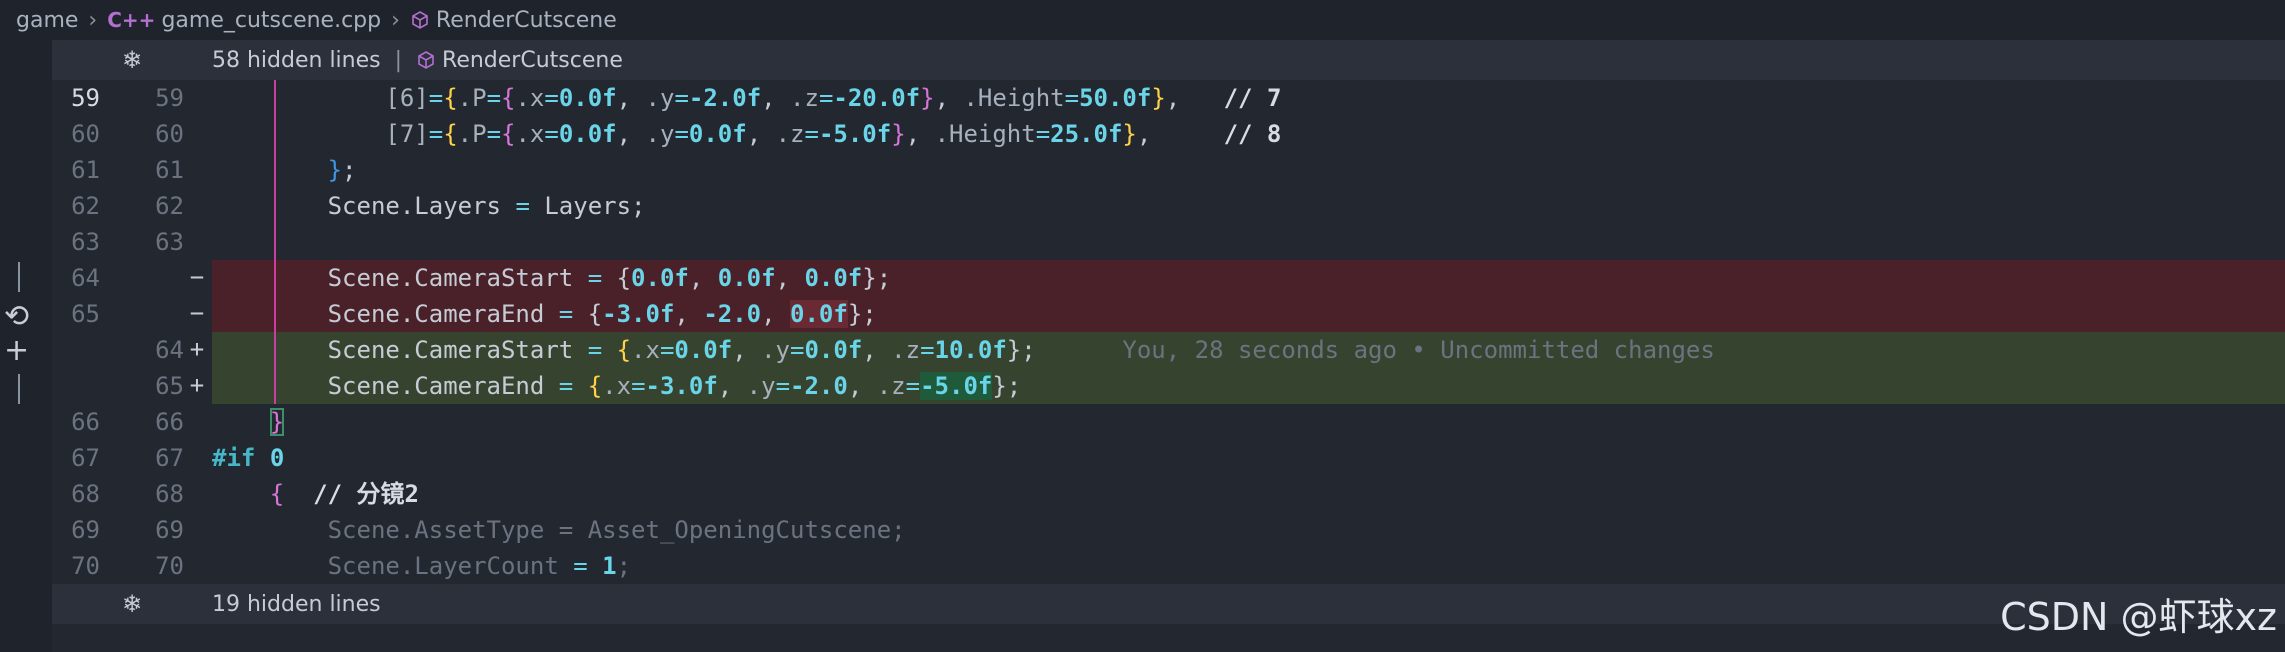 The width and height of the screenshot is (2285, 652). I want to click on line-number-row: 62 62, so click(127, 206).